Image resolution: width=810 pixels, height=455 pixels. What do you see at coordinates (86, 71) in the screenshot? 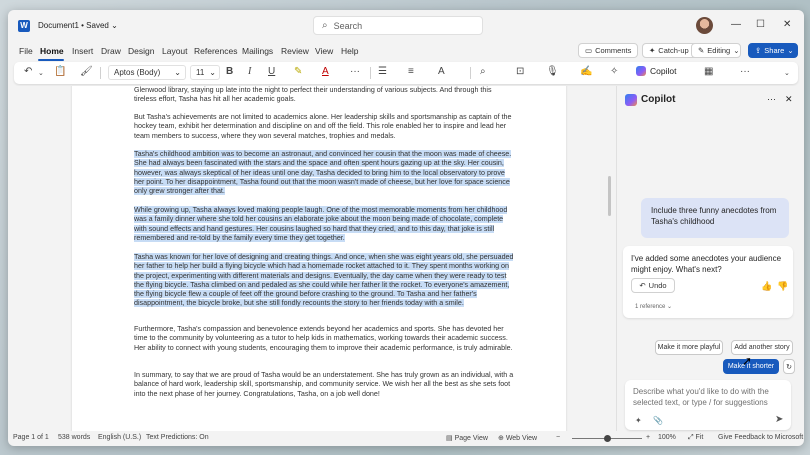
I see `format-painter-icon: 🖌` at bounding box center [86, 71].